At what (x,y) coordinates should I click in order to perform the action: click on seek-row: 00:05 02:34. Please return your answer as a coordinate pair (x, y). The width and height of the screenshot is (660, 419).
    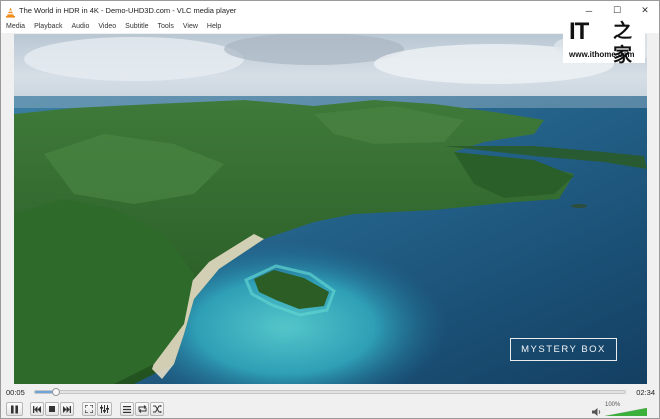
    Looking at the image, I should click on (330, 392).